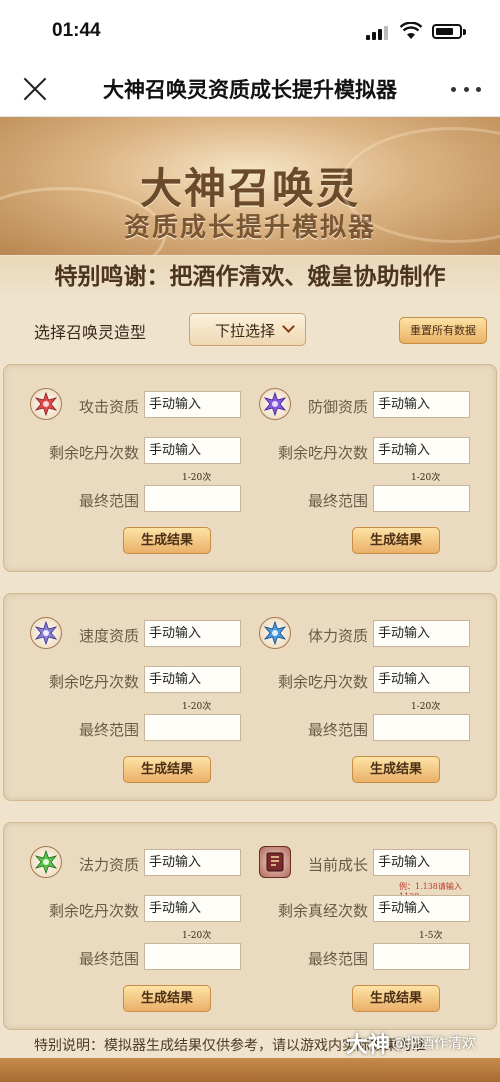  What do you see at coordinates (250, 31) in the screenshot?
I see `status-bar: 01:44` at bounding box center [250, 31].